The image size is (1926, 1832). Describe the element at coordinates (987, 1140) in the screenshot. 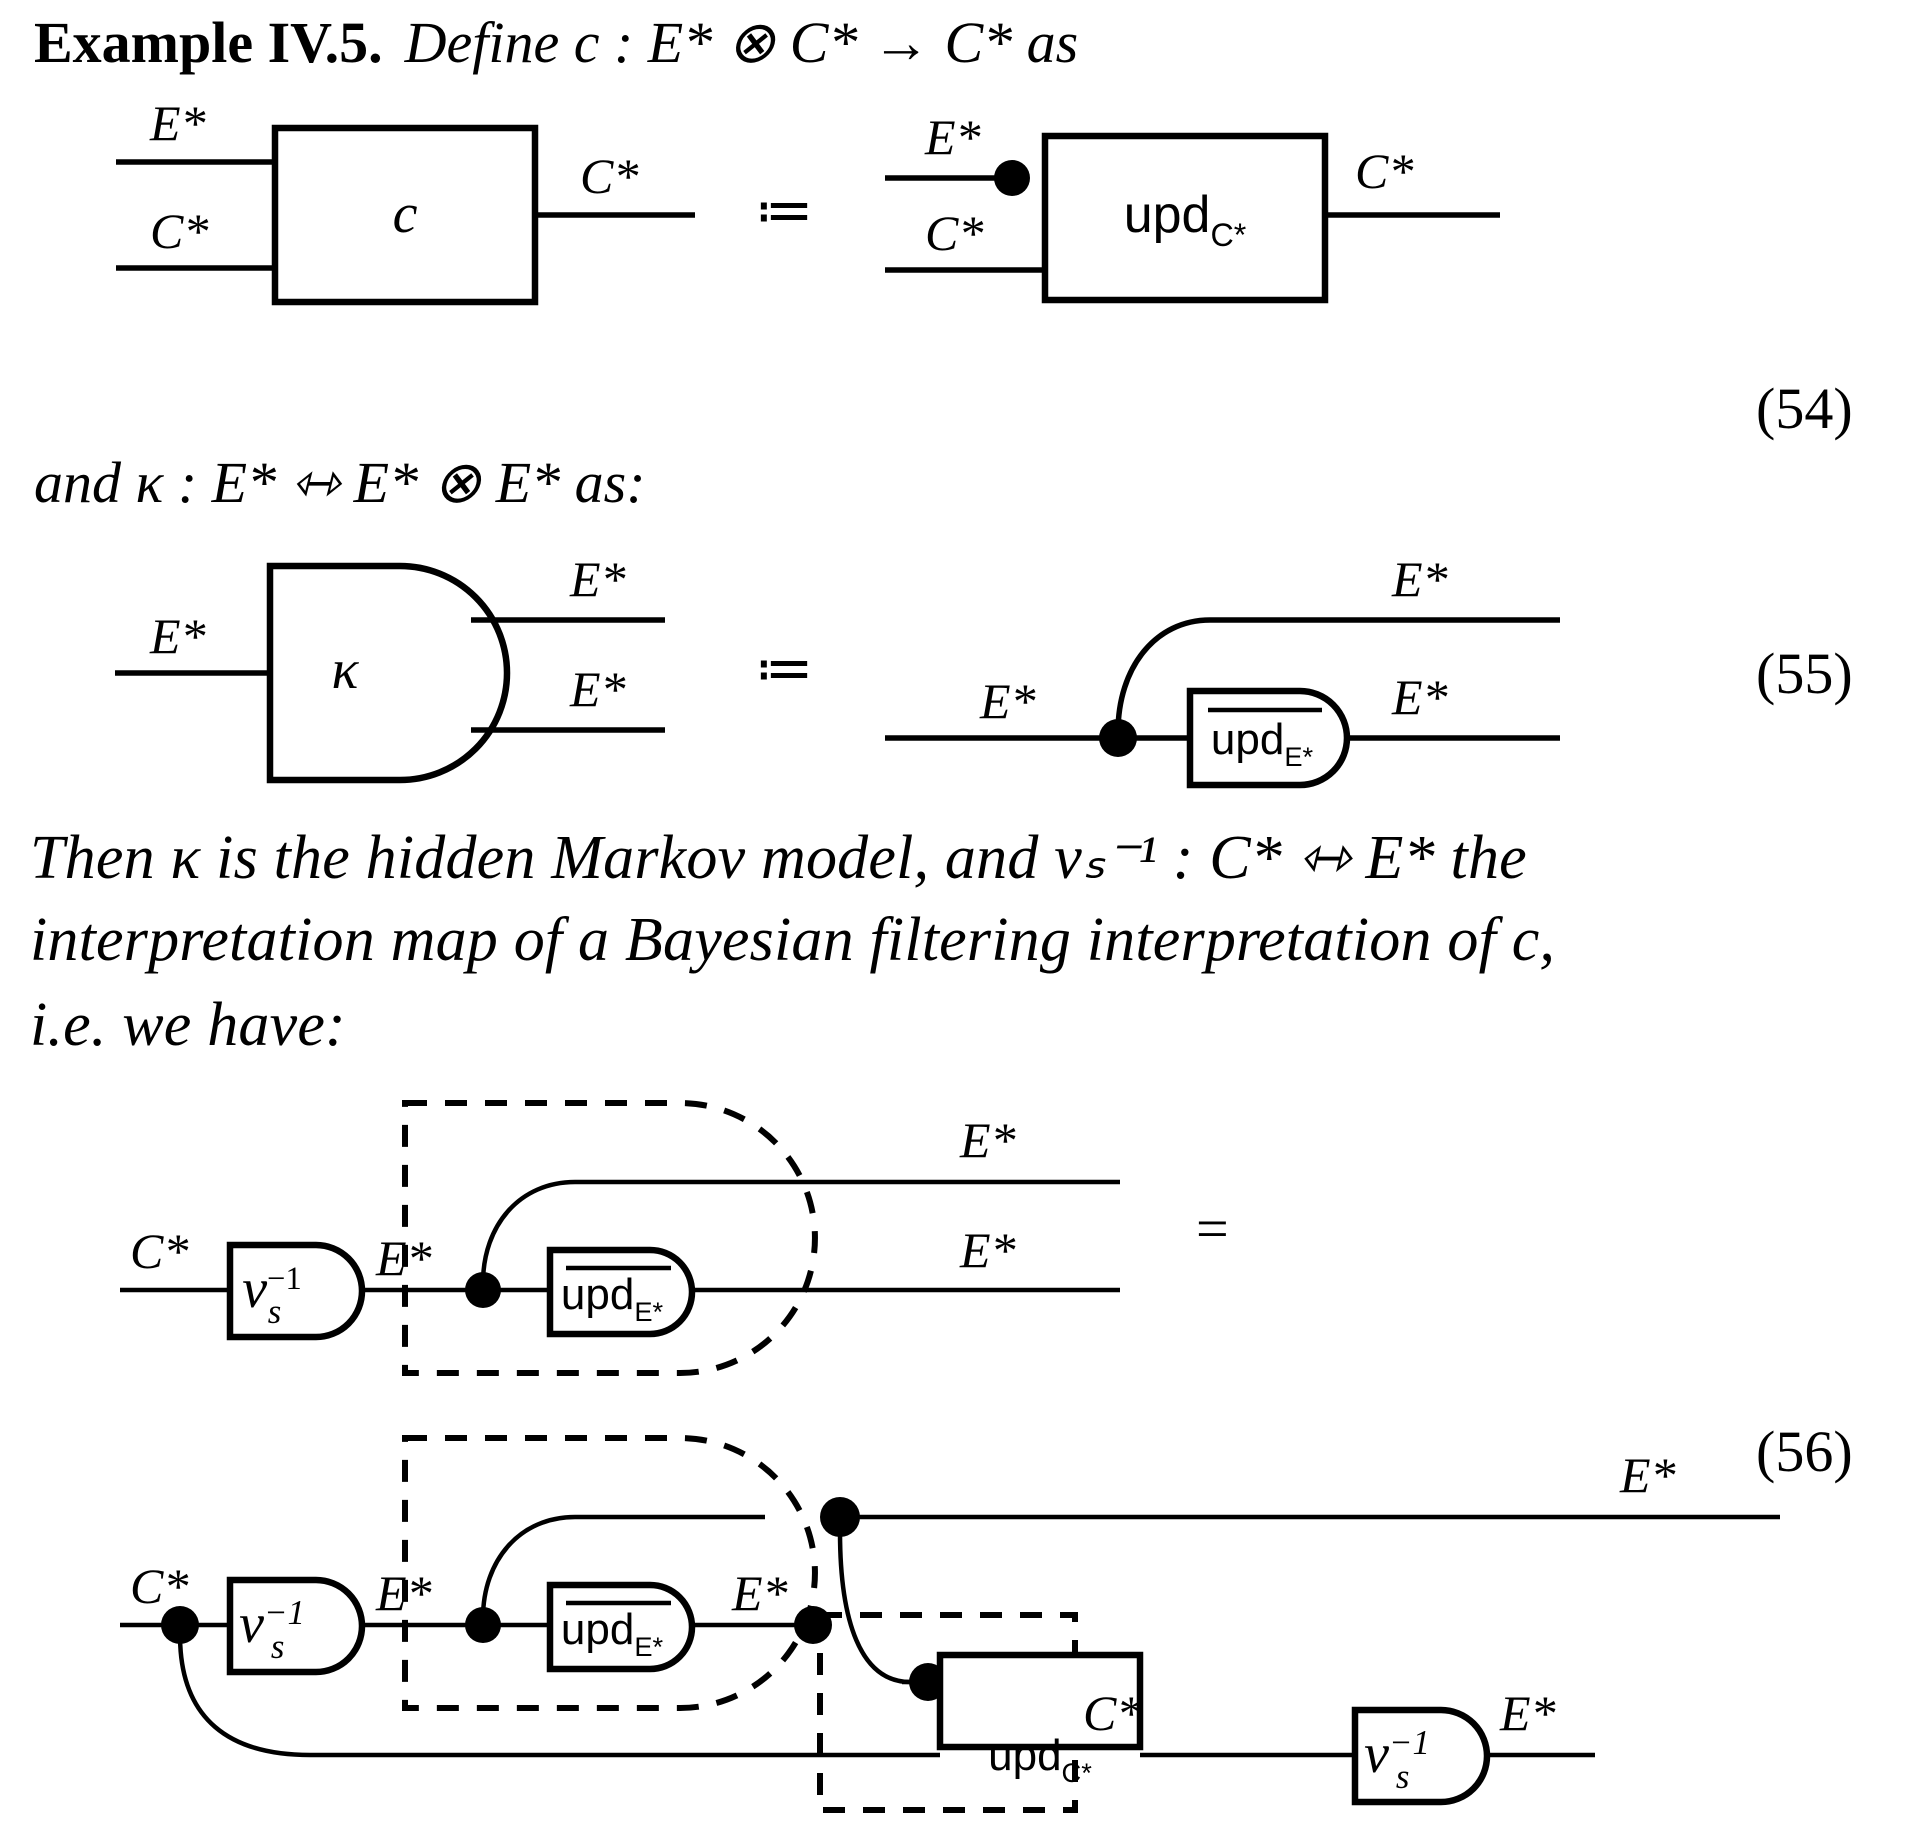

I see `eq56-top-output-label-0: E*` at that location.